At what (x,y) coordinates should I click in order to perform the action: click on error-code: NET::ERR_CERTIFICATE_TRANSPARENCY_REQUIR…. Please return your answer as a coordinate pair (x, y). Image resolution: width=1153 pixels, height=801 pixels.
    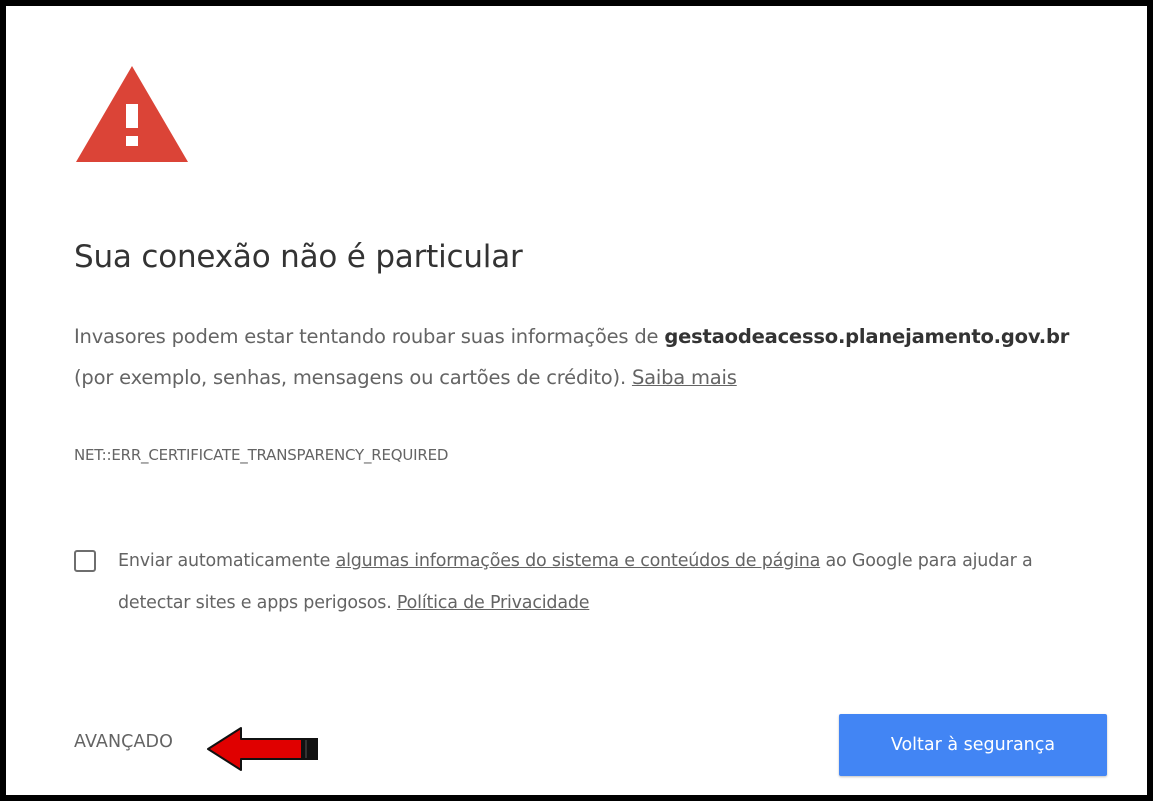
    Looking at the image, I should click on (261, 455).